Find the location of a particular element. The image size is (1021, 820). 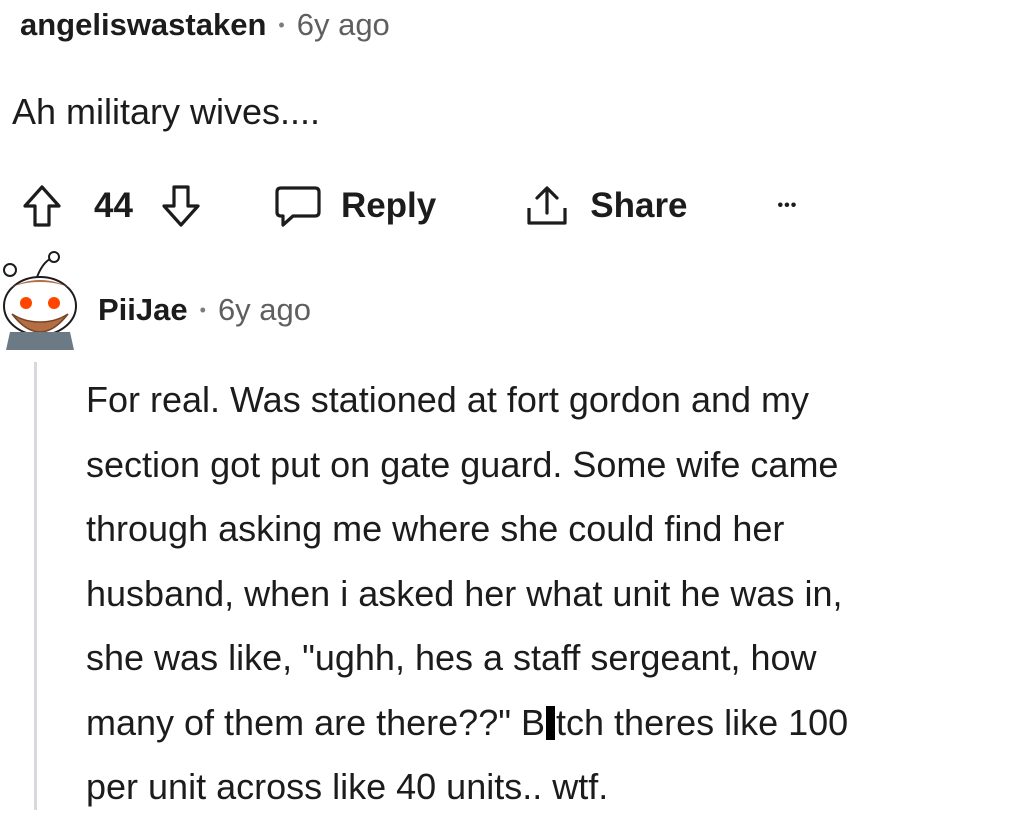

comment-timestamp: 6y ago is located at coordinates (343, 25).